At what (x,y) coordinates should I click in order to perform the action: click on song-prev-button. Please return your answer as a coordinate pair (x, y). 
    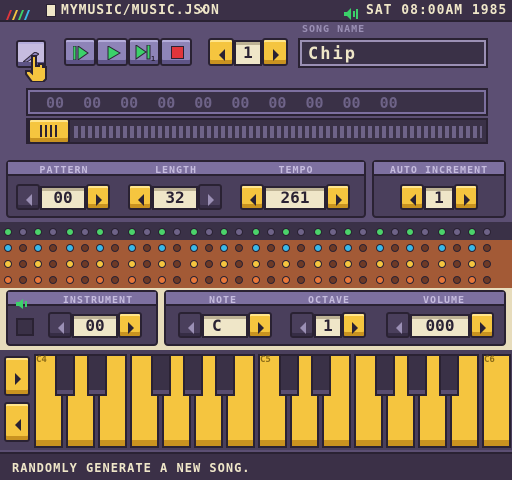
    Looking at the image, I should click on (221, 52).